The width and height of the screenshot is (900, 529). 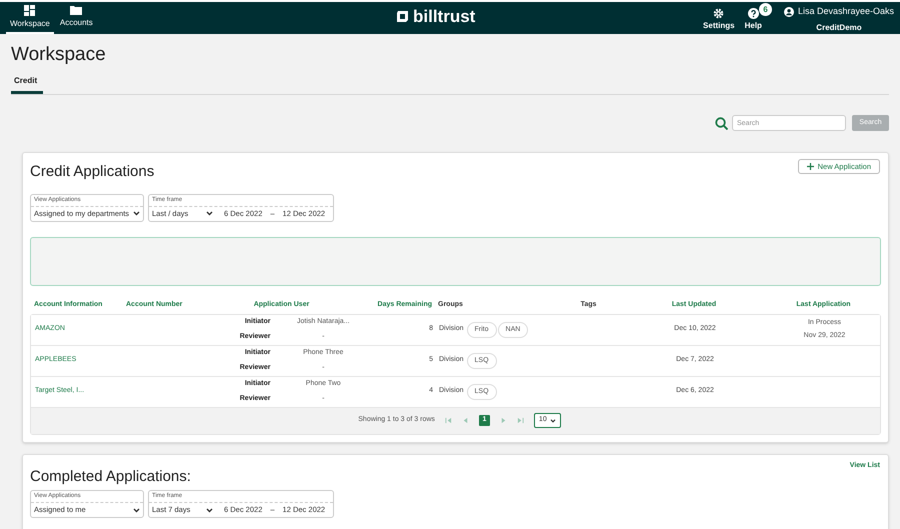 What do you see at coordinates (503, 420) in the screenshot?
I see `next-page-icon` at bounding box center [503, 420].